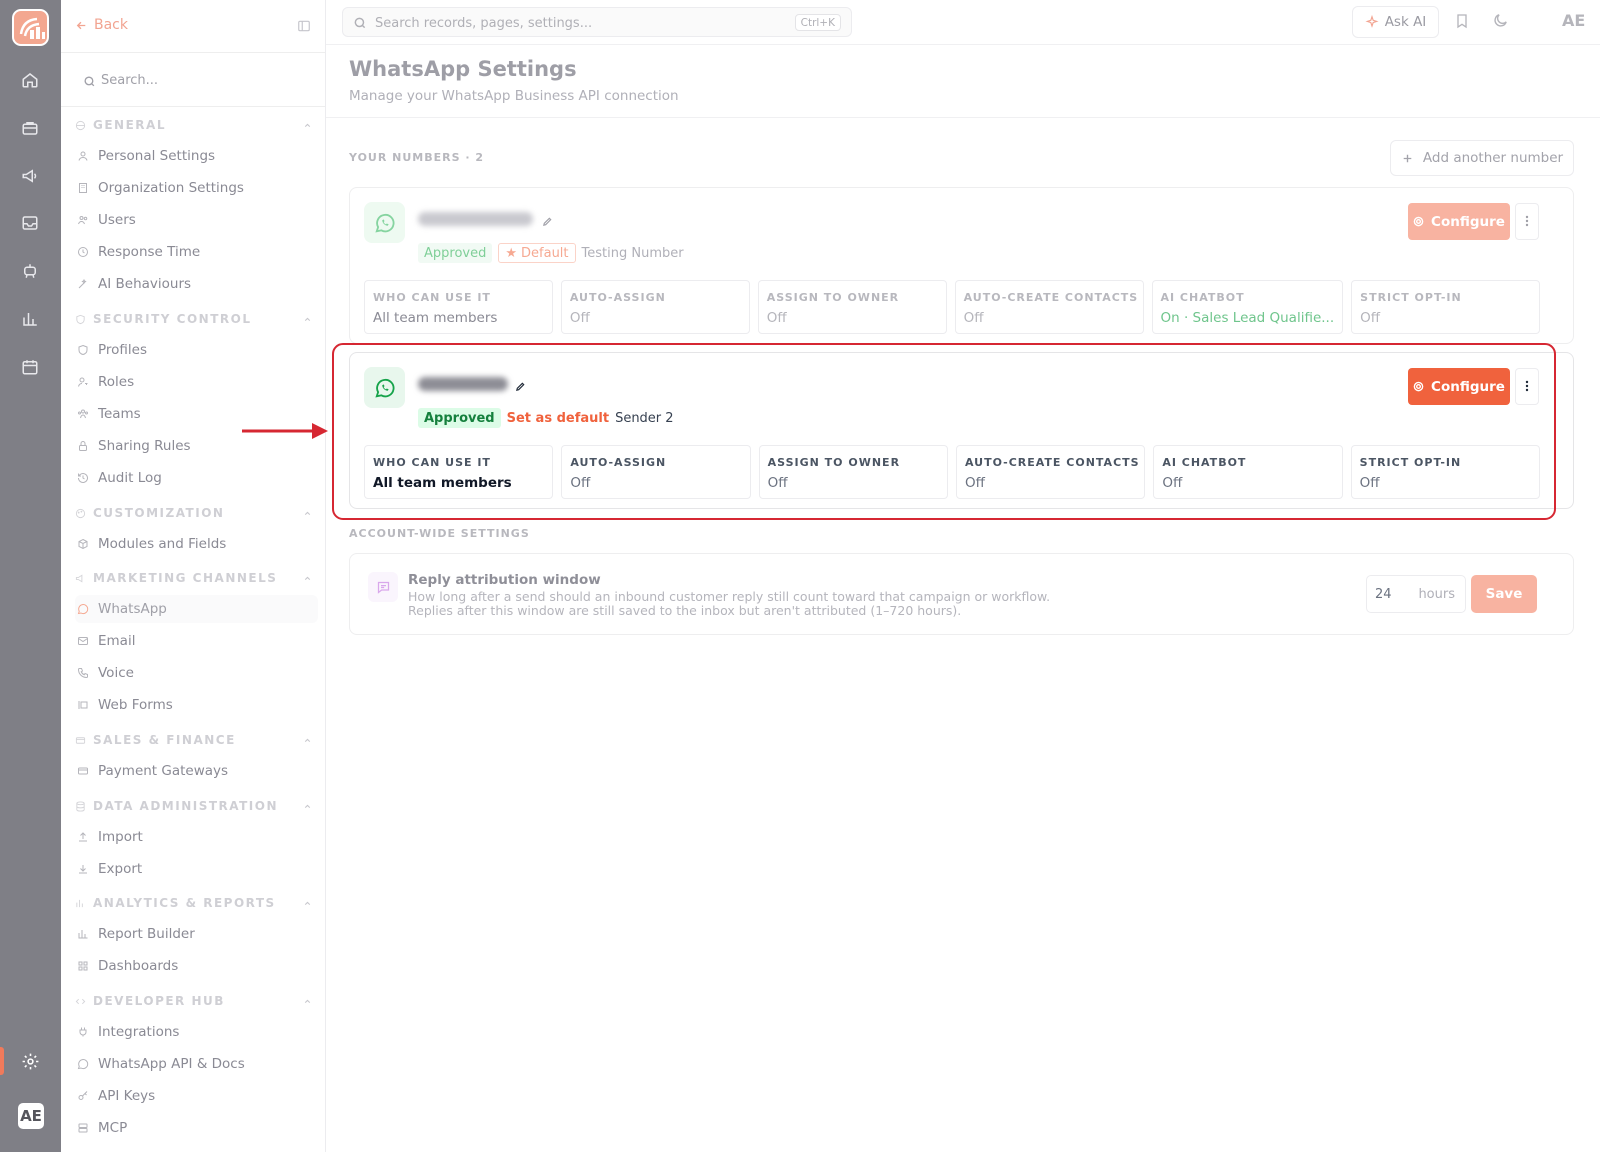 The image size is (1600, 1152). I want to click on setting-assign-to-owner: ASSIGN TO OWNER Off, so click(852, 307).